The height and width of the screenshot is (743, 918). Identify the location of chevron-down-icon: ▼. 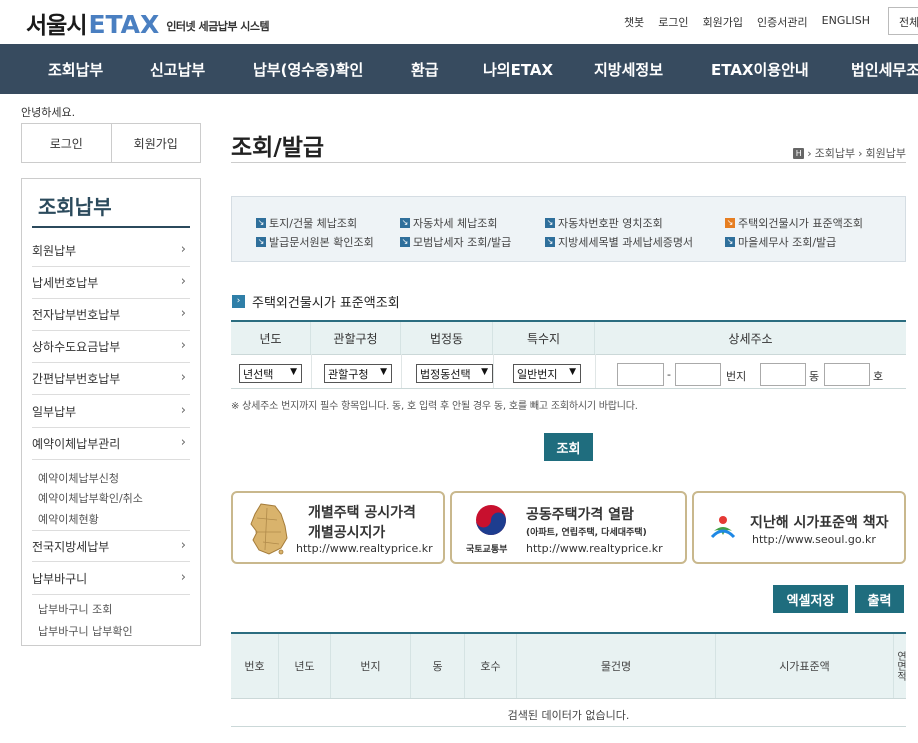
(572, 372).